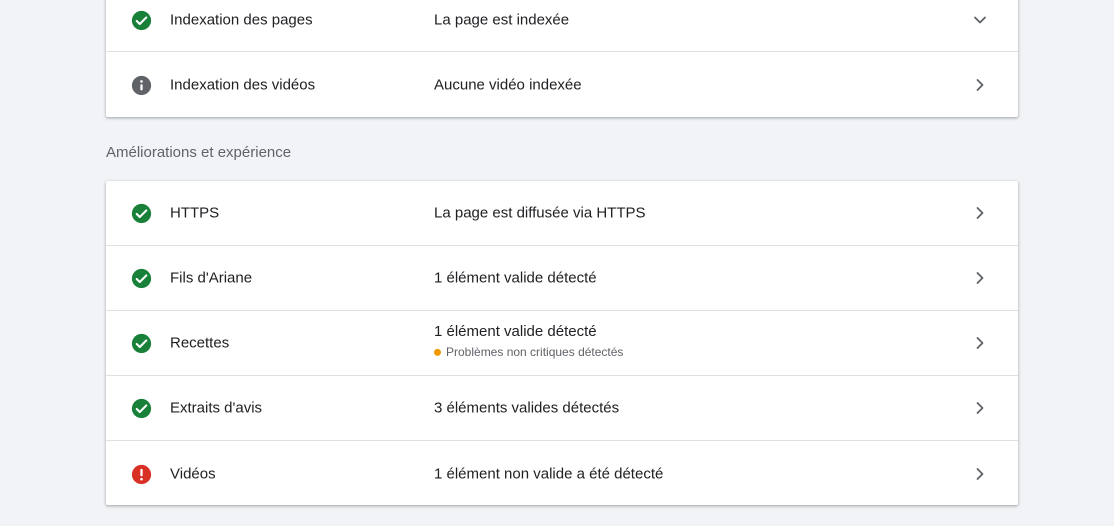 This screenshot has height=526, width=1114. What do you see at coordinates (508, 84) in the screenshot?
I see `row-value: Aucune vidéo indexée` at bounding box center [508, 84].